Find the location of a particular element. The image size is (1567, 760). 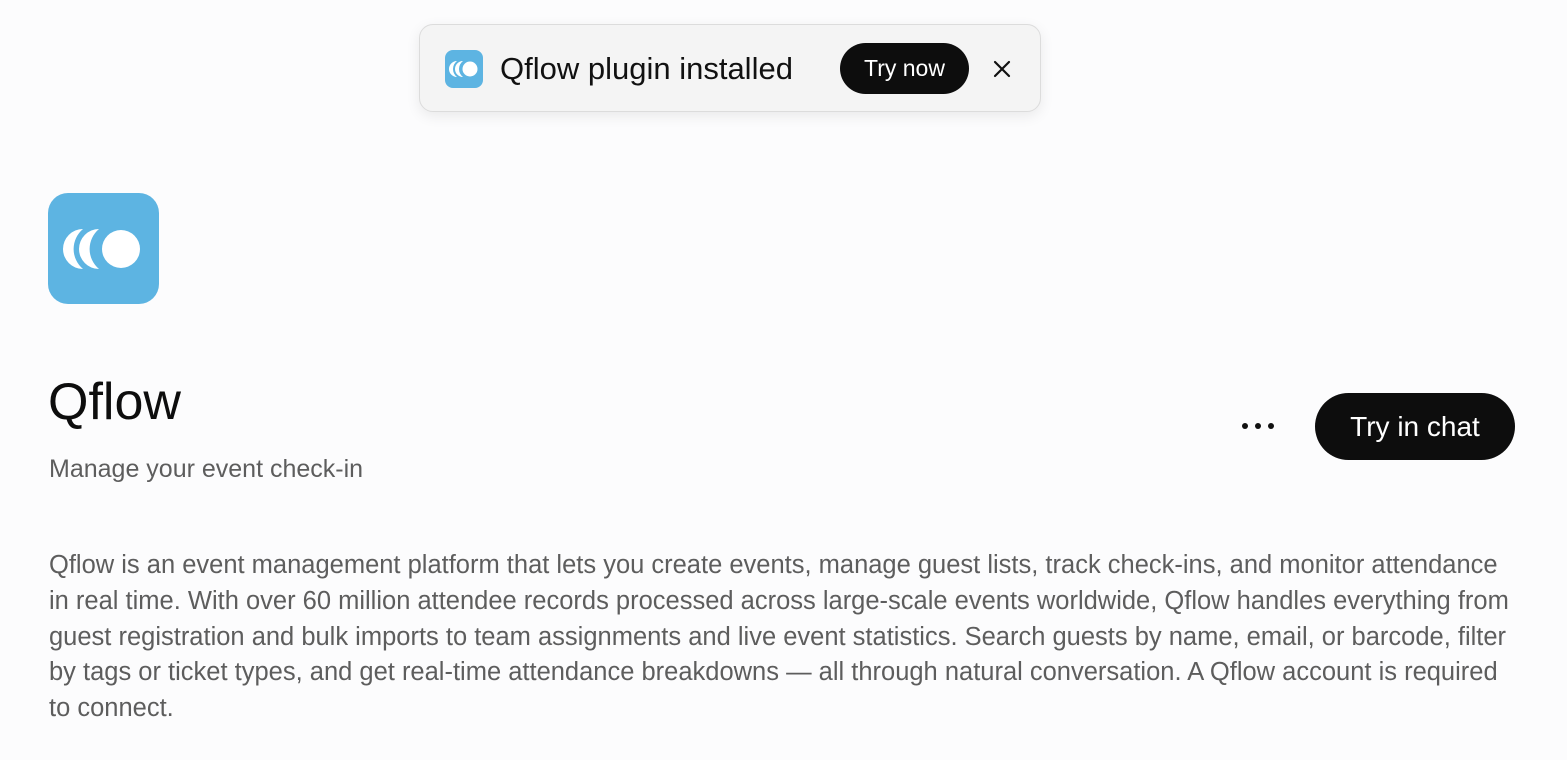

toast-message: Qflow plugin installed is located at coordinates (646, 68).